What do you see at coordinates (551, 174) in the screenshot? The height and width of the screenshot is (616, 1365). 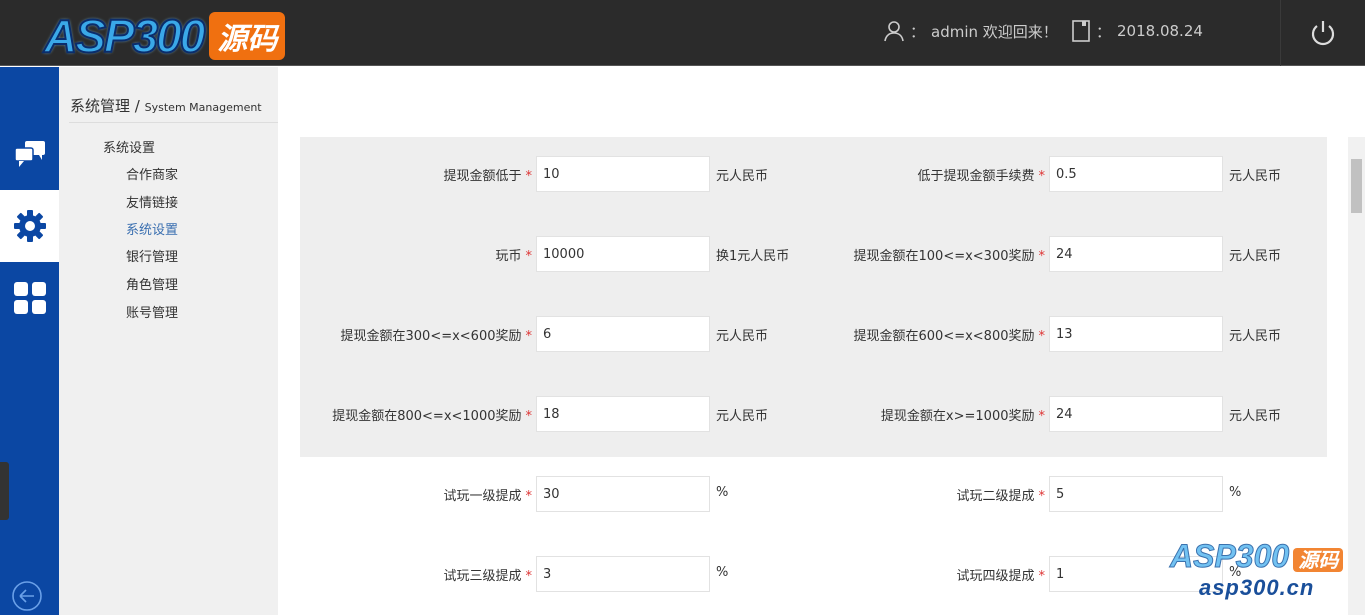 I see `field-value: 10` at bounding box center [551, 174].